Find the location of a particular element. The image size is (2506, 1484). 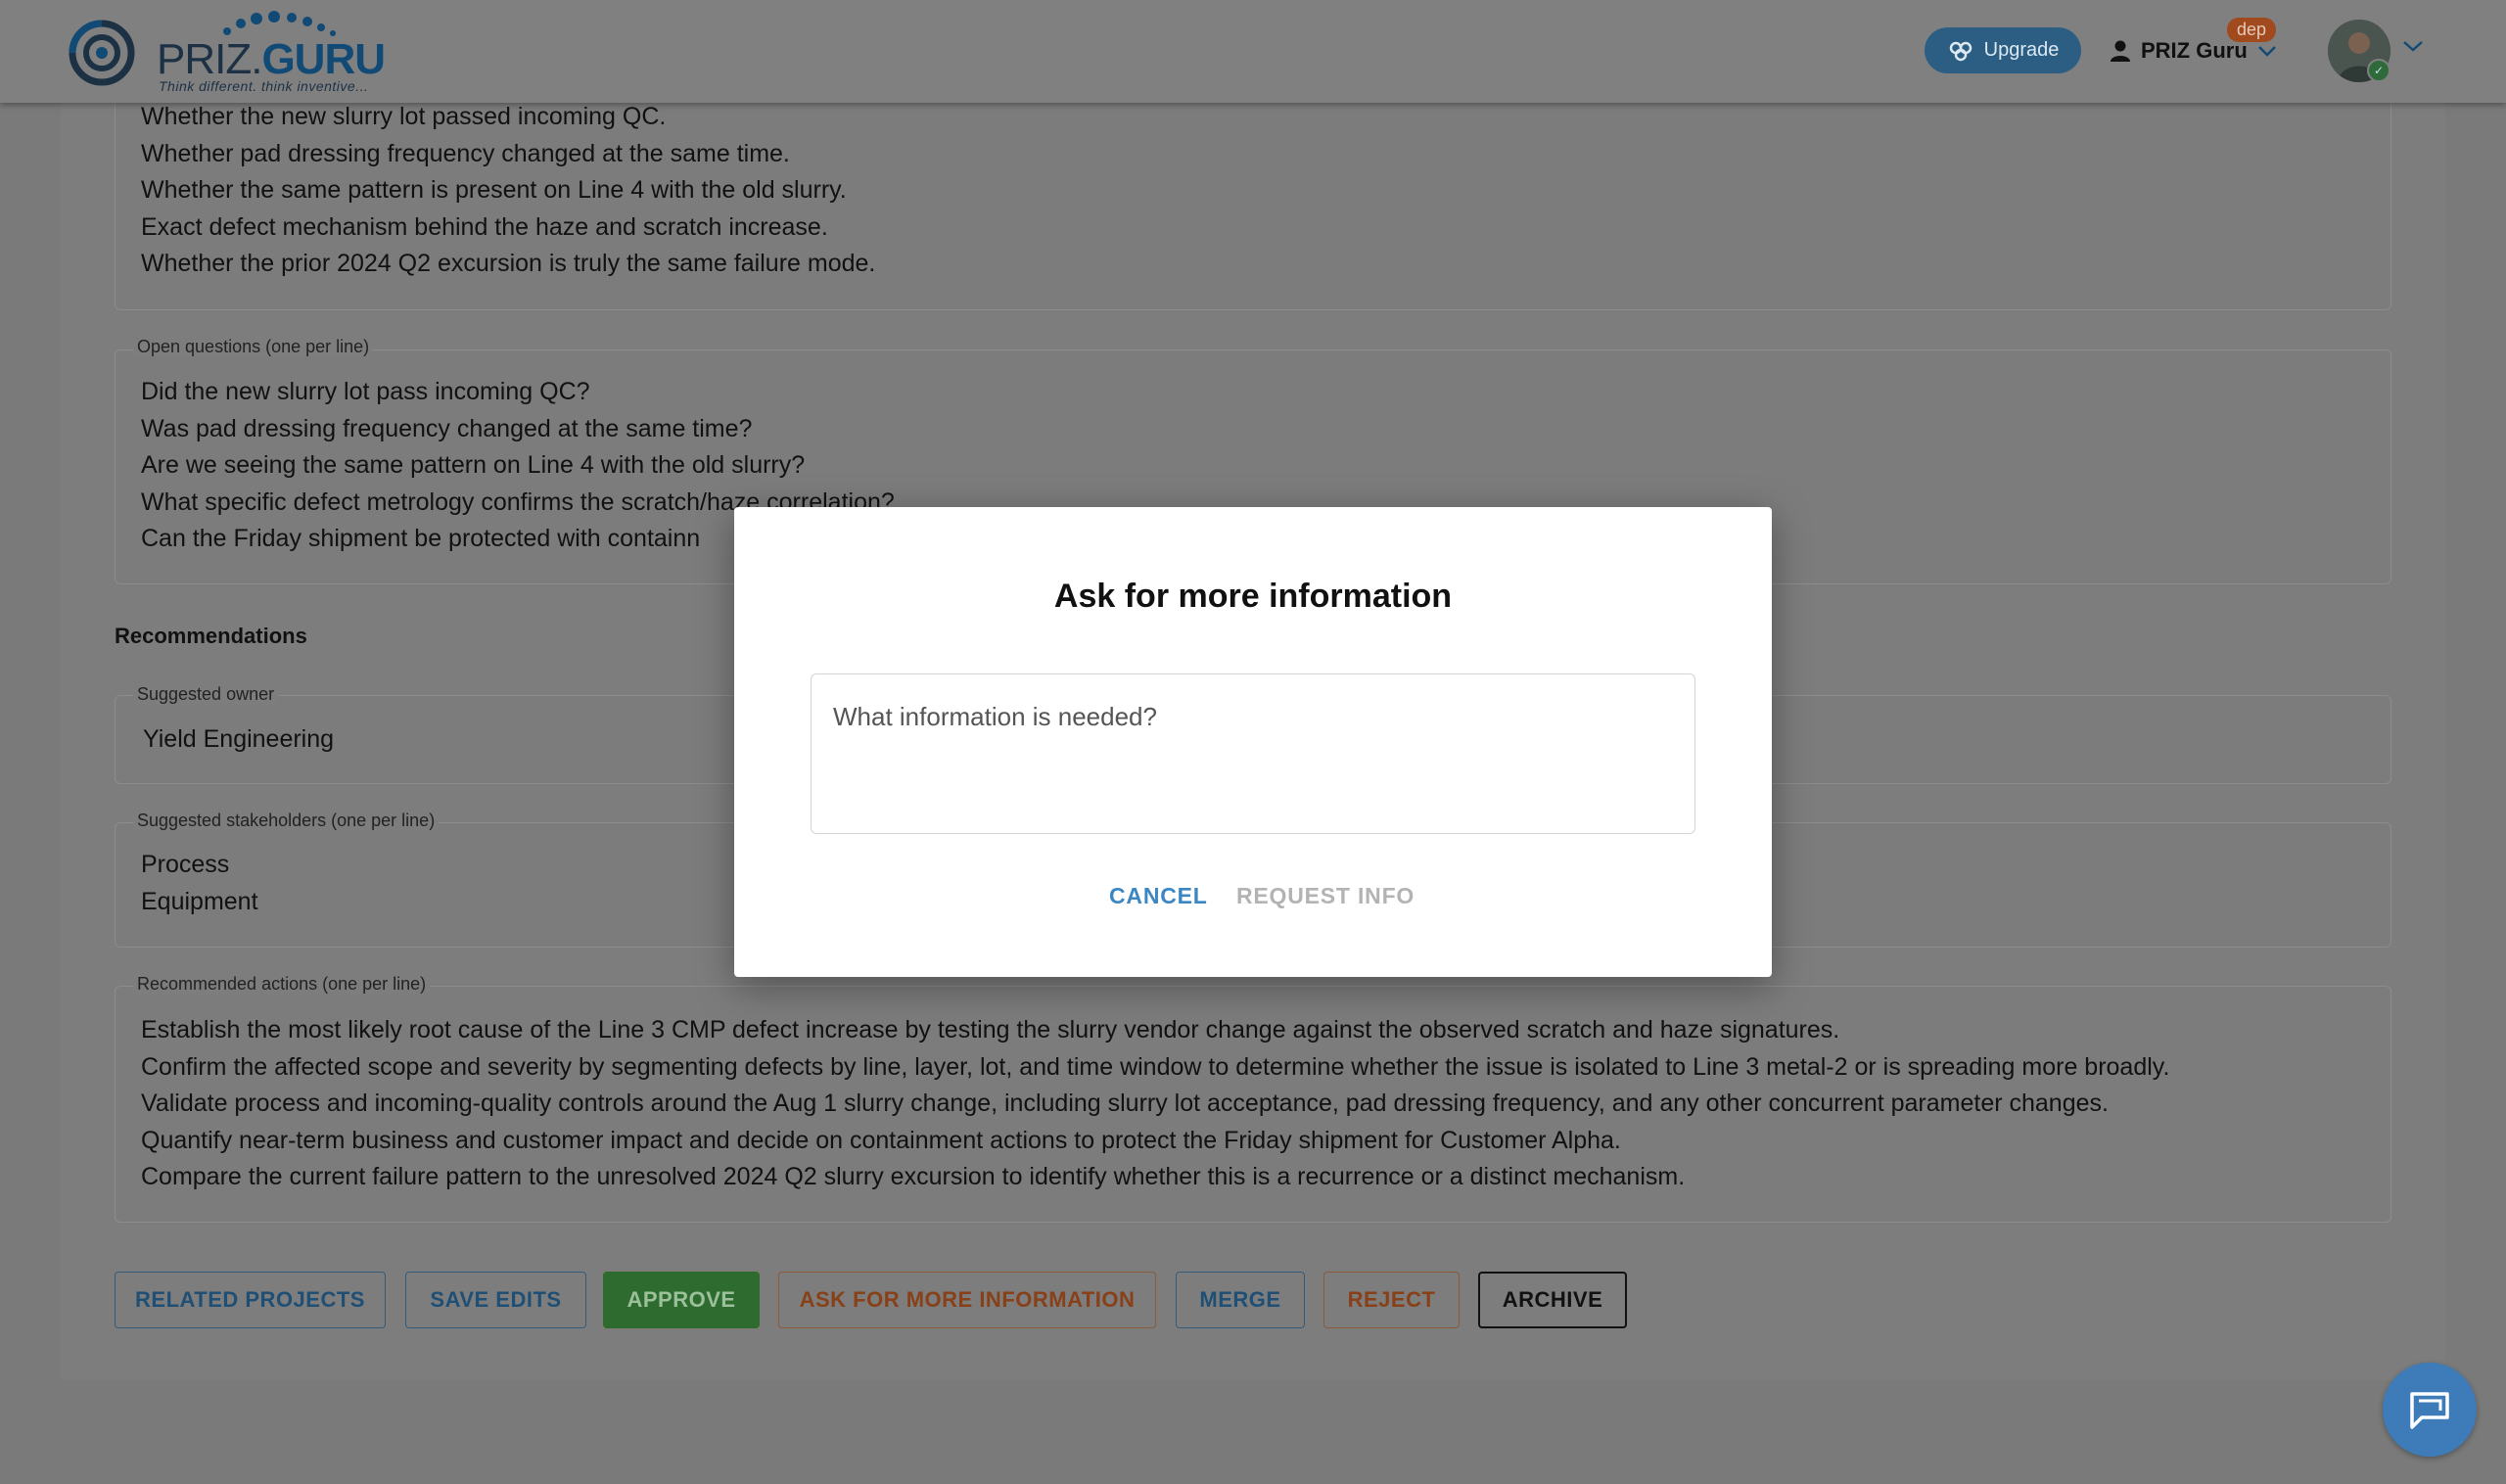

chat-bubble-icon is located at coordinates (2429, 1410).